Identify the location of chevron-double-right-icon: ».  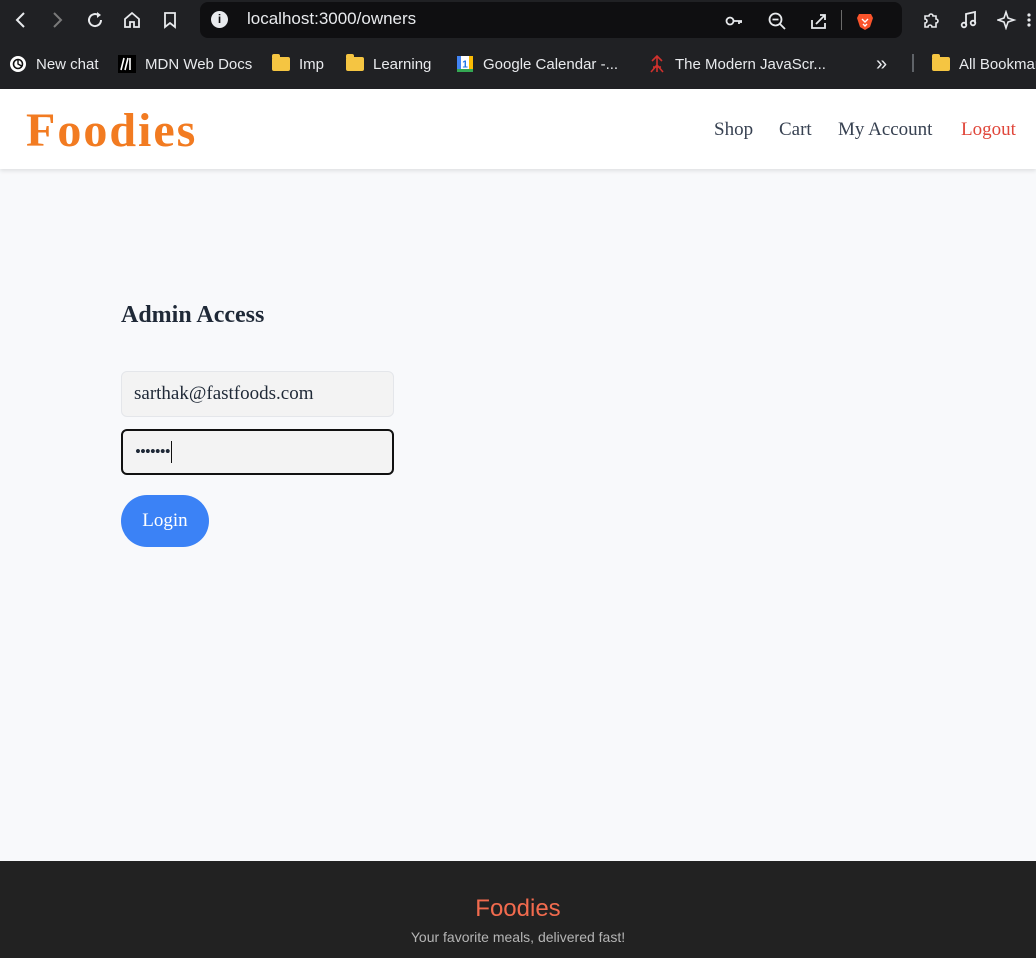
(882, 63).